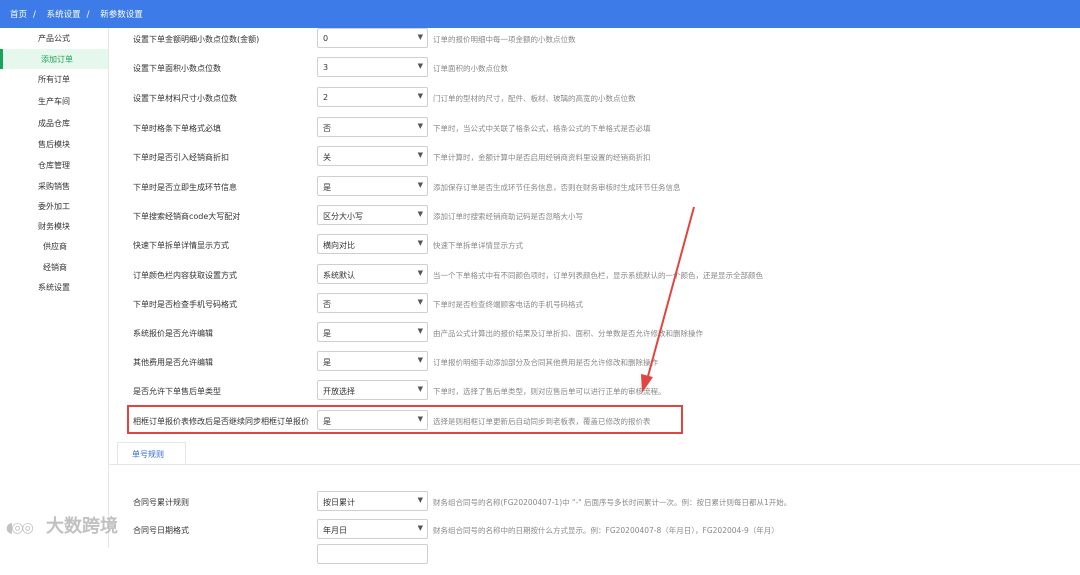 This screenshot has height=575, width=1080. I want to click on setting-description: 订单面积的小数点位数, so click(470, 68).